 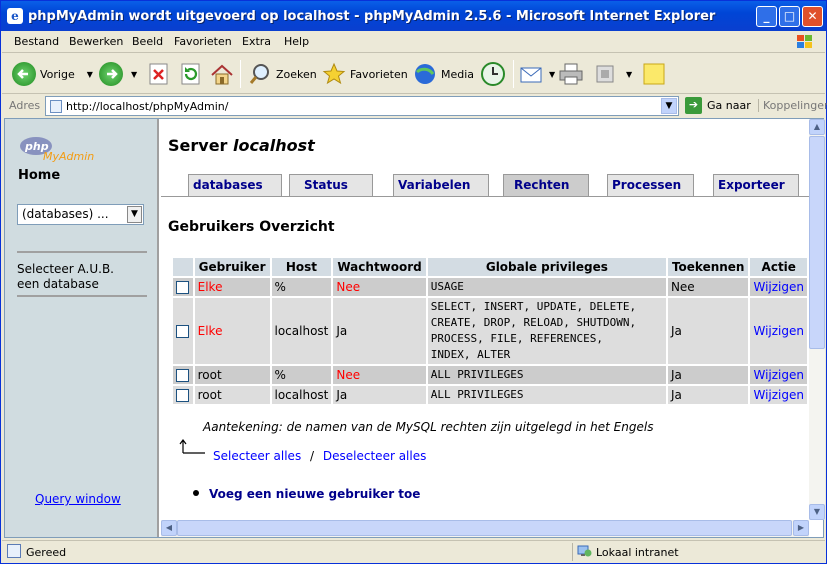 I want to click on refresh-button, so click(x=191, y=74).